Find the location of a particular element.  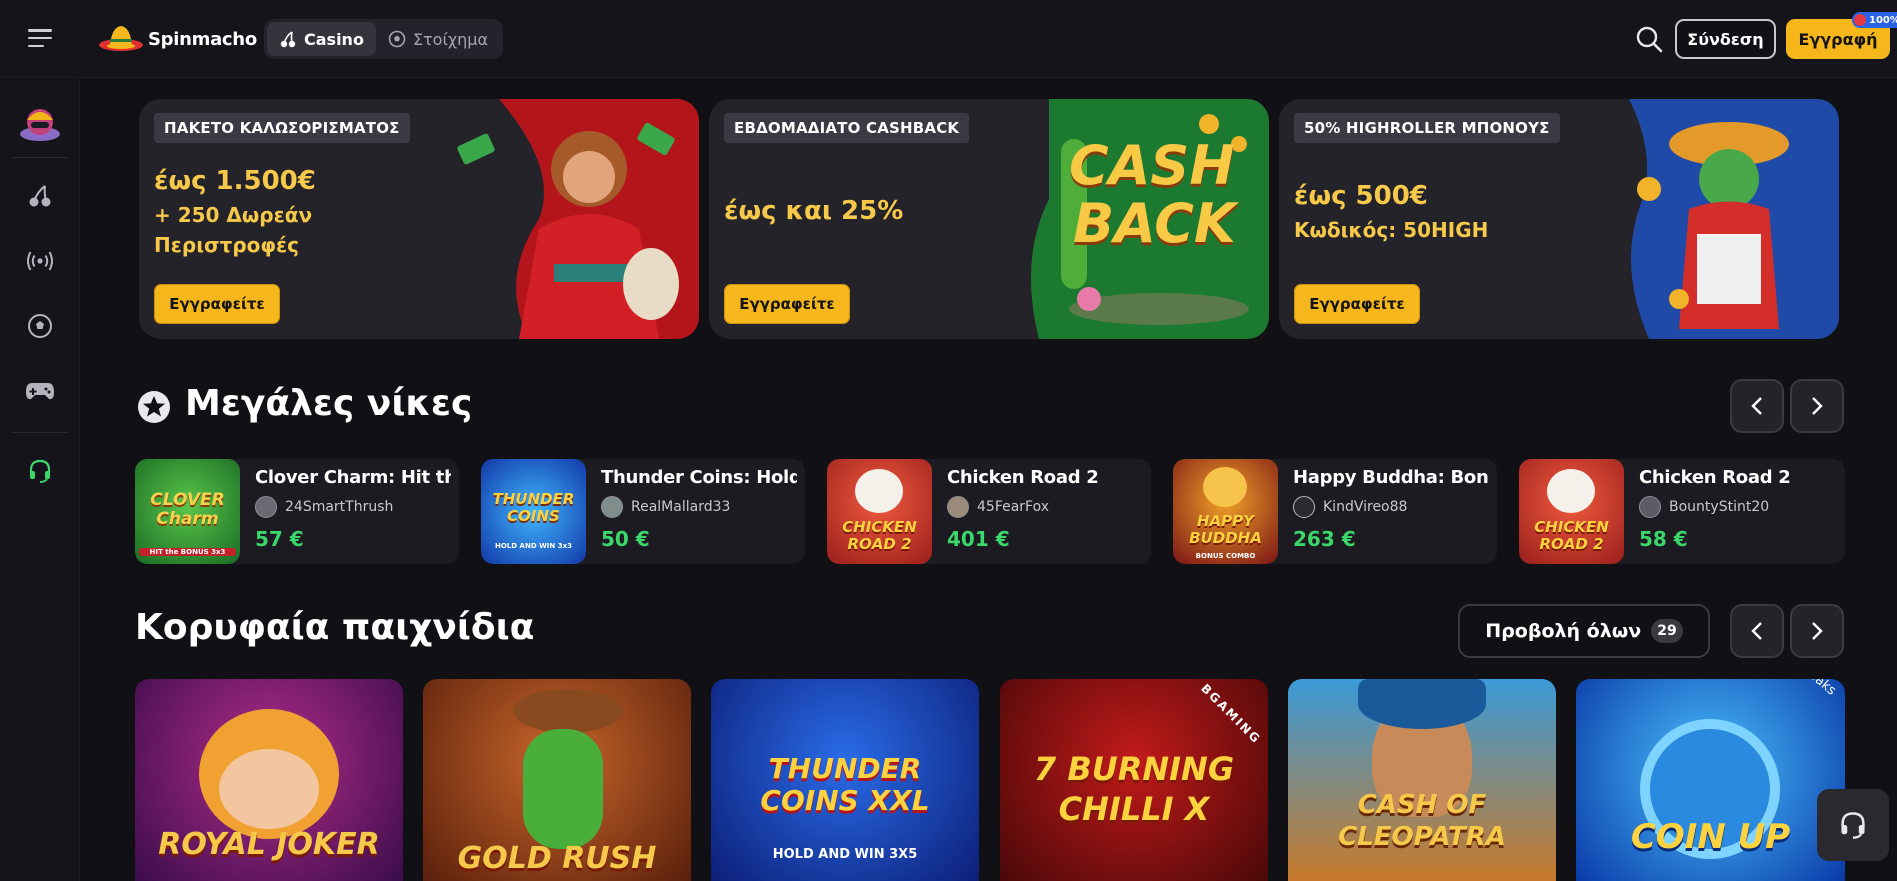

sidebar is located at coordinates (40, 480).